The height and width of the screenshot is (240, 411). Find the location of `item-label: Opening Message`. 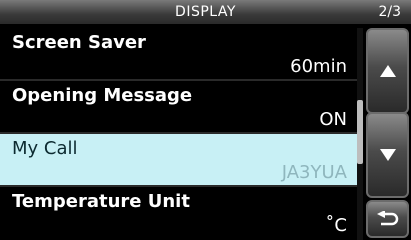

item-label: Opening Message is located at coordinates (102, 95).